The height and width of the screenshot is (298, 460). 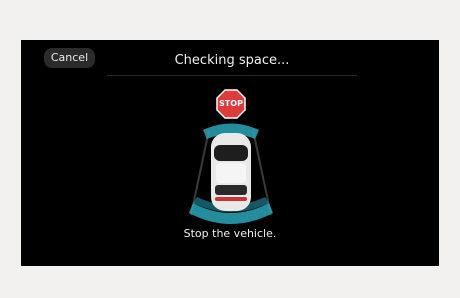 What do you see at coordinates (230, 233) in the screenshot?
I see `status-message: Stop the vehicle.` at bounding box center [230, 233].